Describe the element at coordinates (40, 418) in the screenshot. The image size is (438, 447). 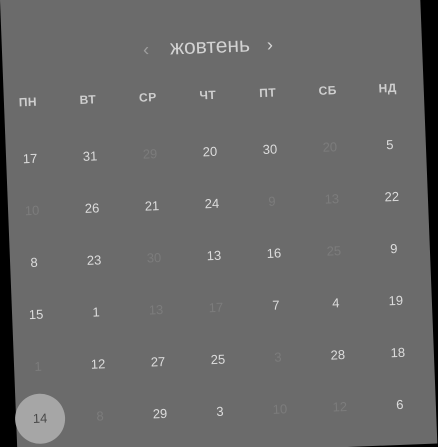
I see `calendar-day-selected: 14` at that location.